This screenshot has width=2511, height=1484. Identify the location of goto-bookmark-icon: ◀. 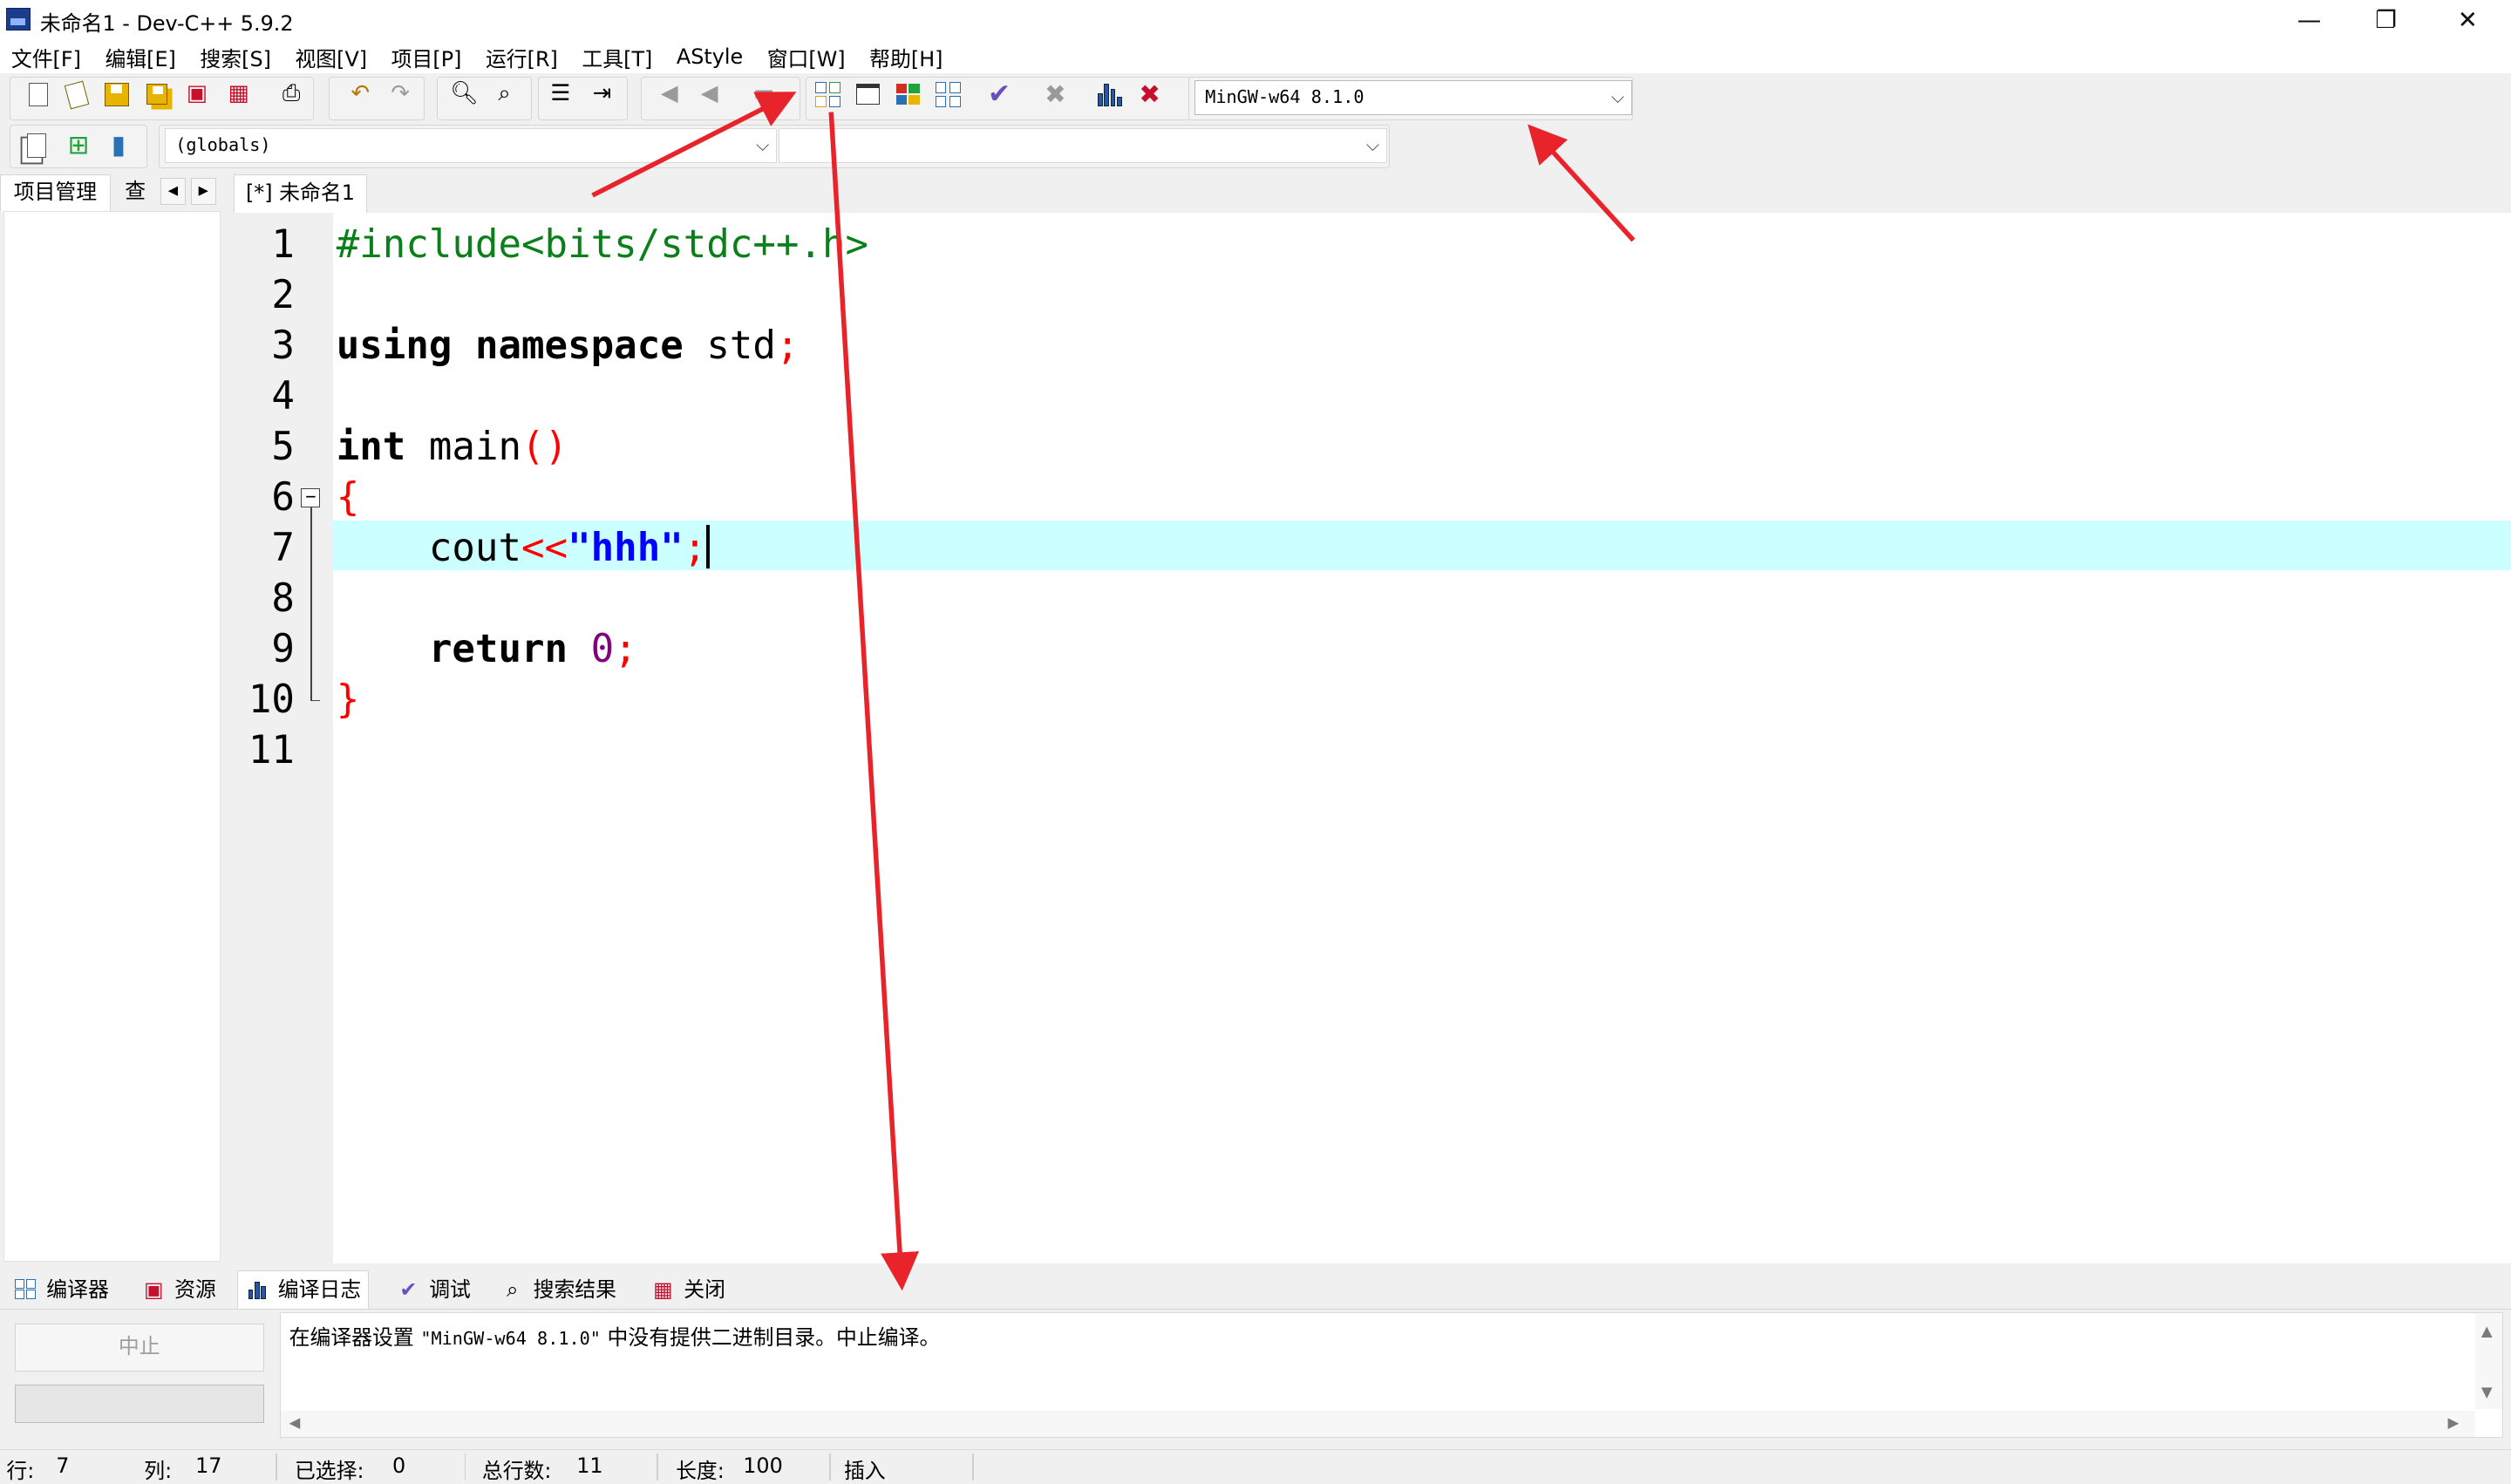
(669, 94).